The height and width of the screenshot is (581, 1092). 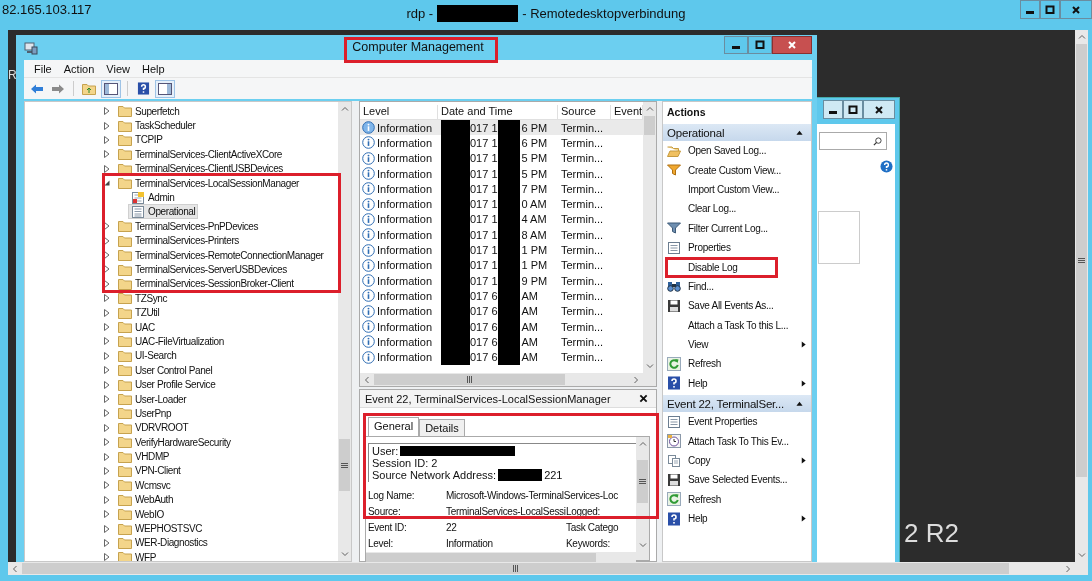 I want to click on command-item: Properties, so click(x=737, y=247).